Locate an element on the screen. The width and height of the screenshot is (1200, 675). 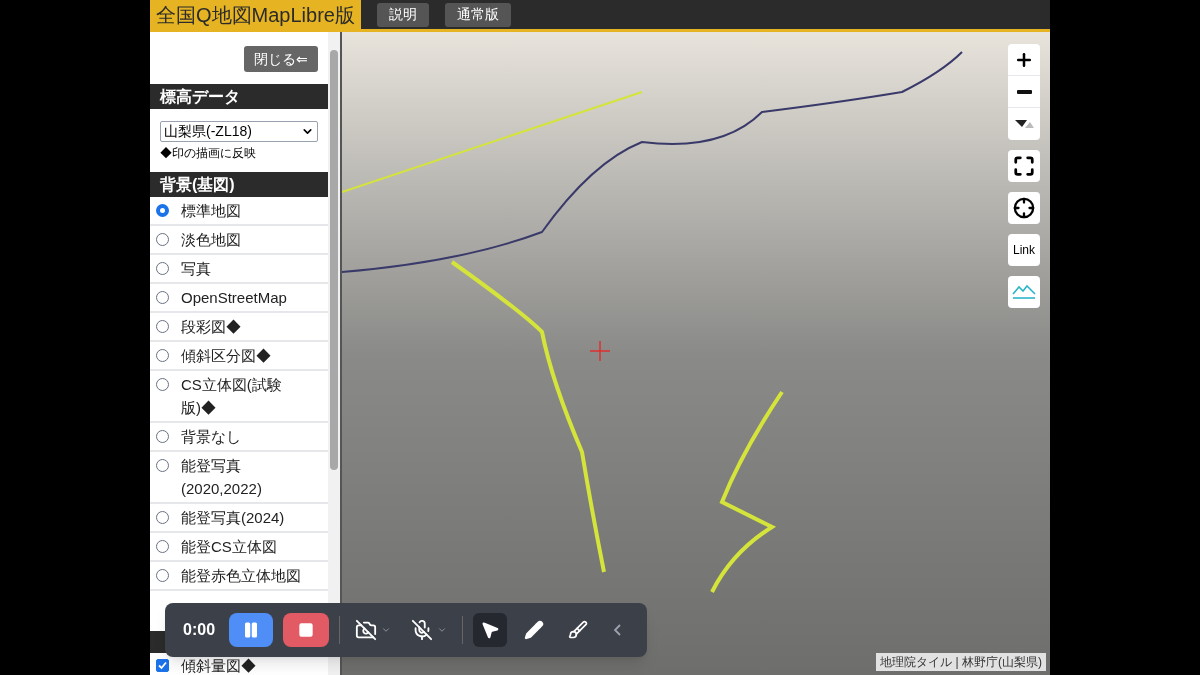
note-text: ◆印の描画に反映 is located at coordinates (208, 153).